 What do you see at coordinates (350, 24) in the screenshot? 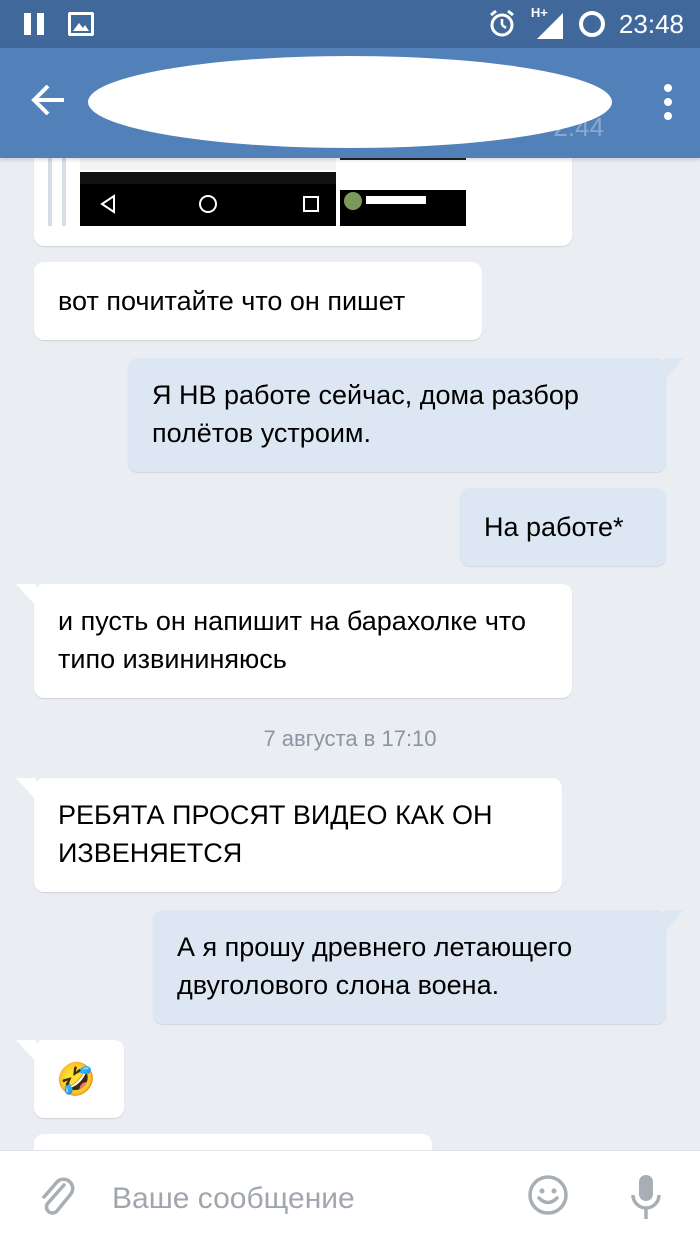
I see `status-bar: H+ 23:48` at bounding box center [350, 24].